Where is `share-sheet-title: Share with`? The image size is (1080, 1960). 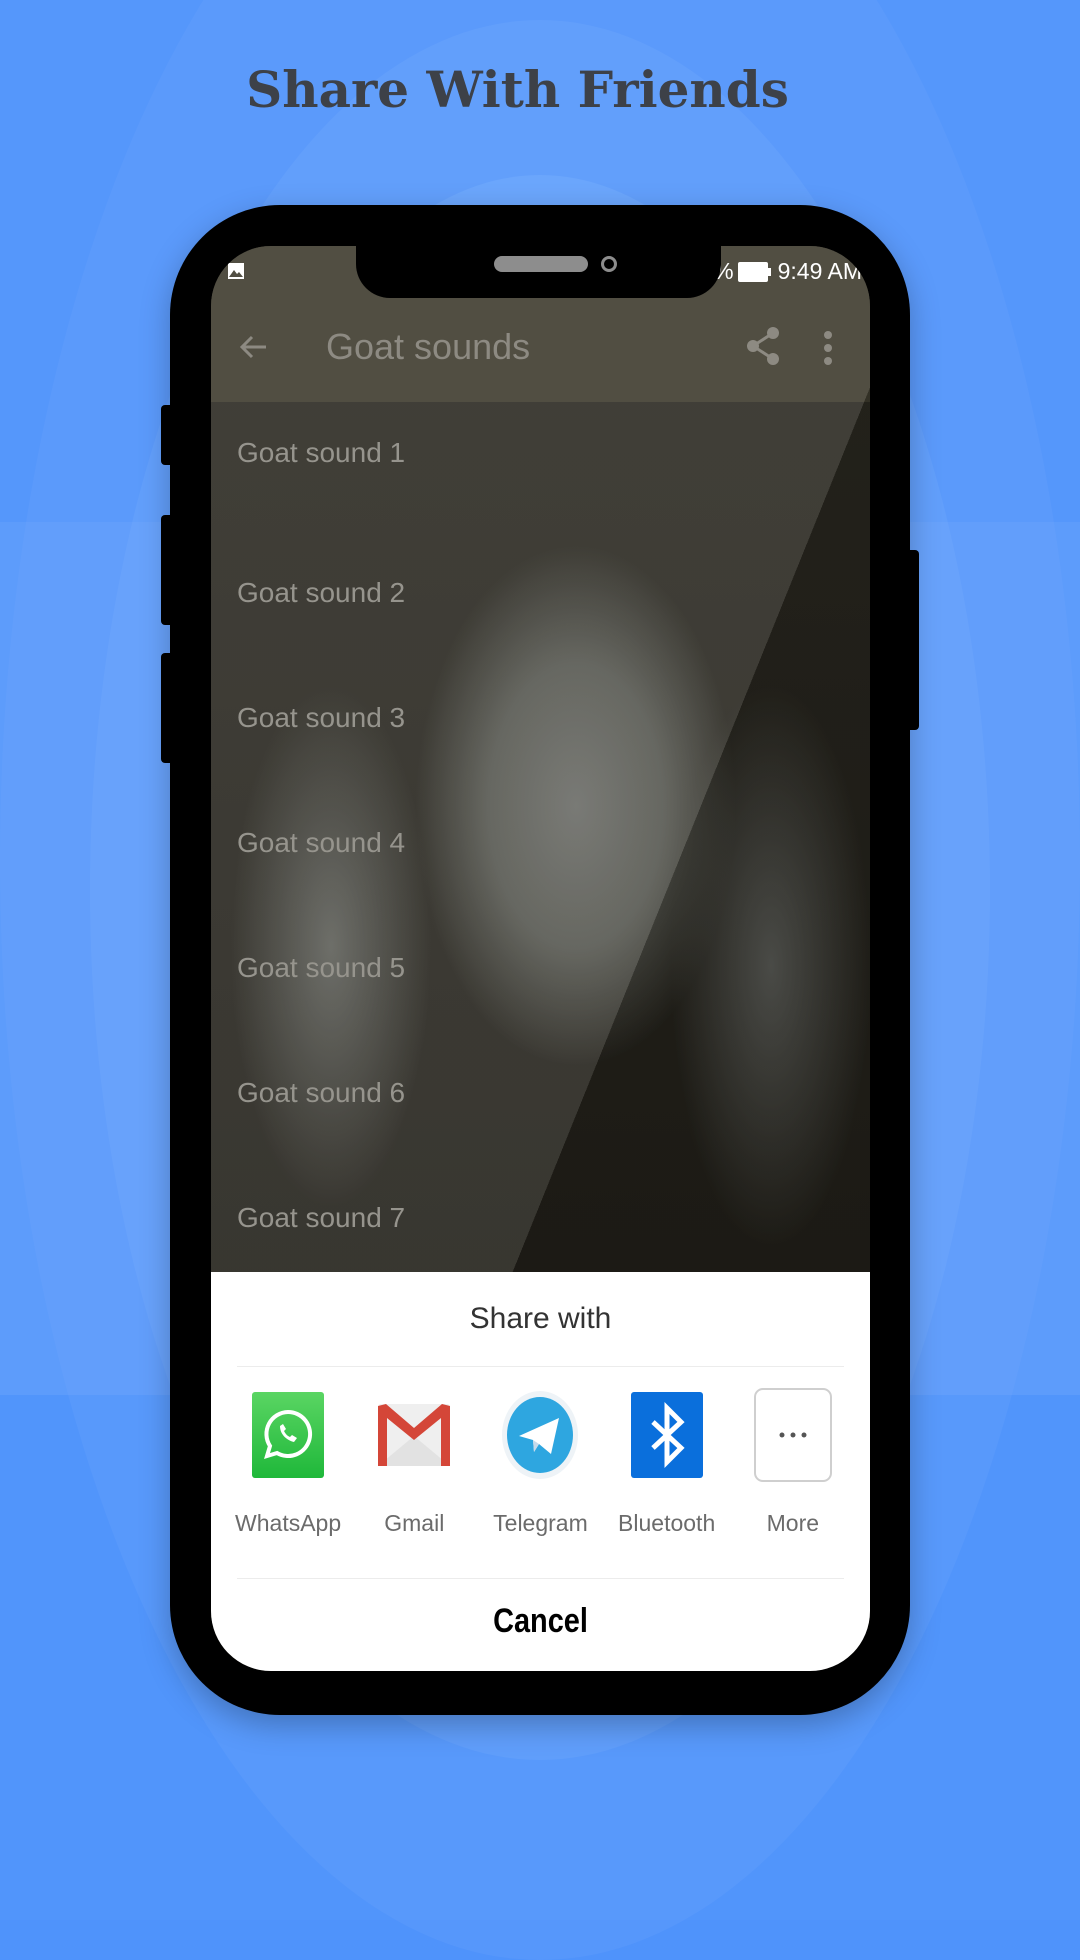 share-sheet-title: Share with is located at coordinates (540, 1318).